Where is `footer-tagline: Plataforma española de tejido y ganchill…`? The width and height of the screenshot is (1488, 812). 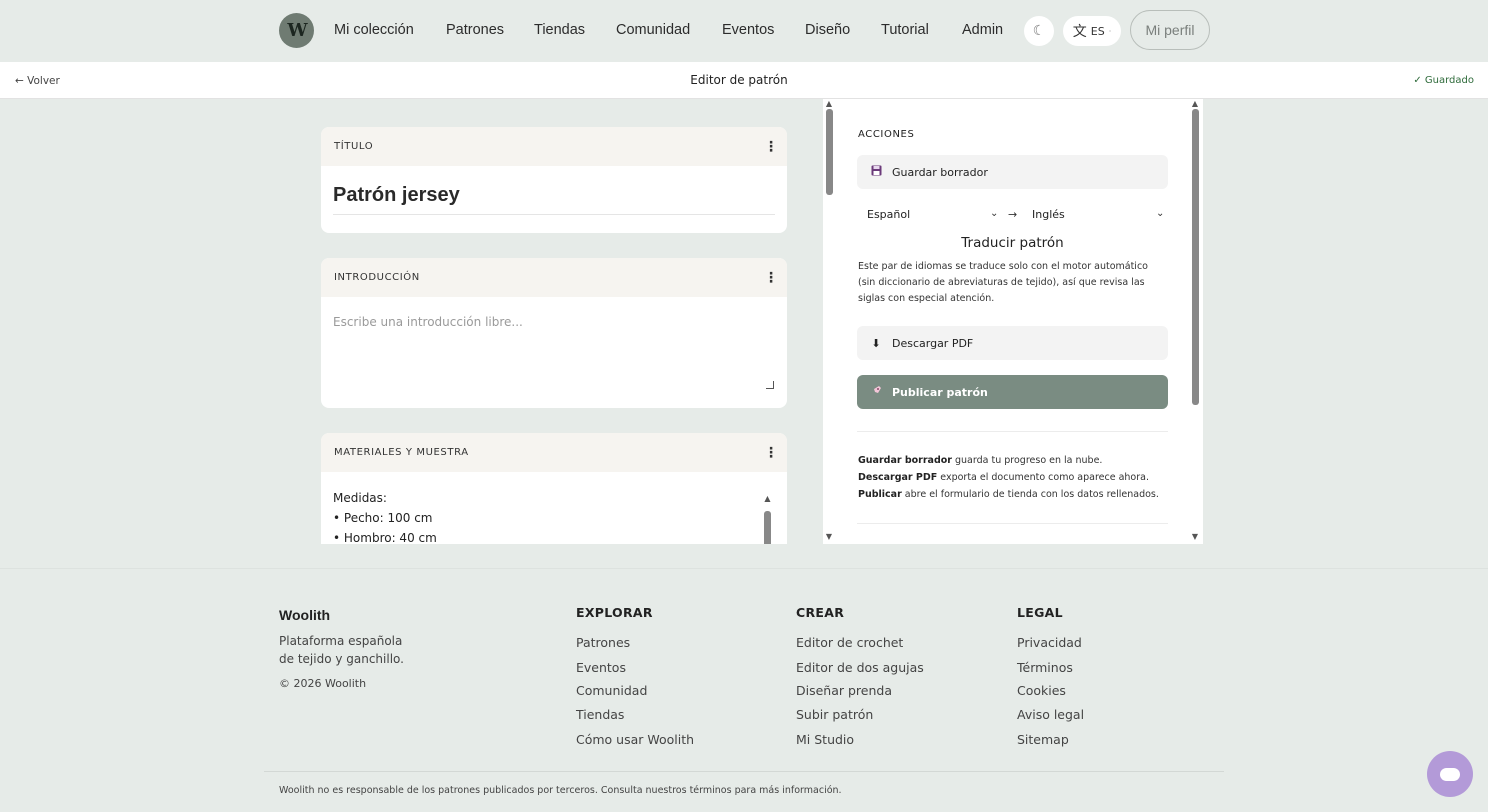 footer-tagline: Plataforma española de tejido y ganchill… is located at coordinates (341, 650).